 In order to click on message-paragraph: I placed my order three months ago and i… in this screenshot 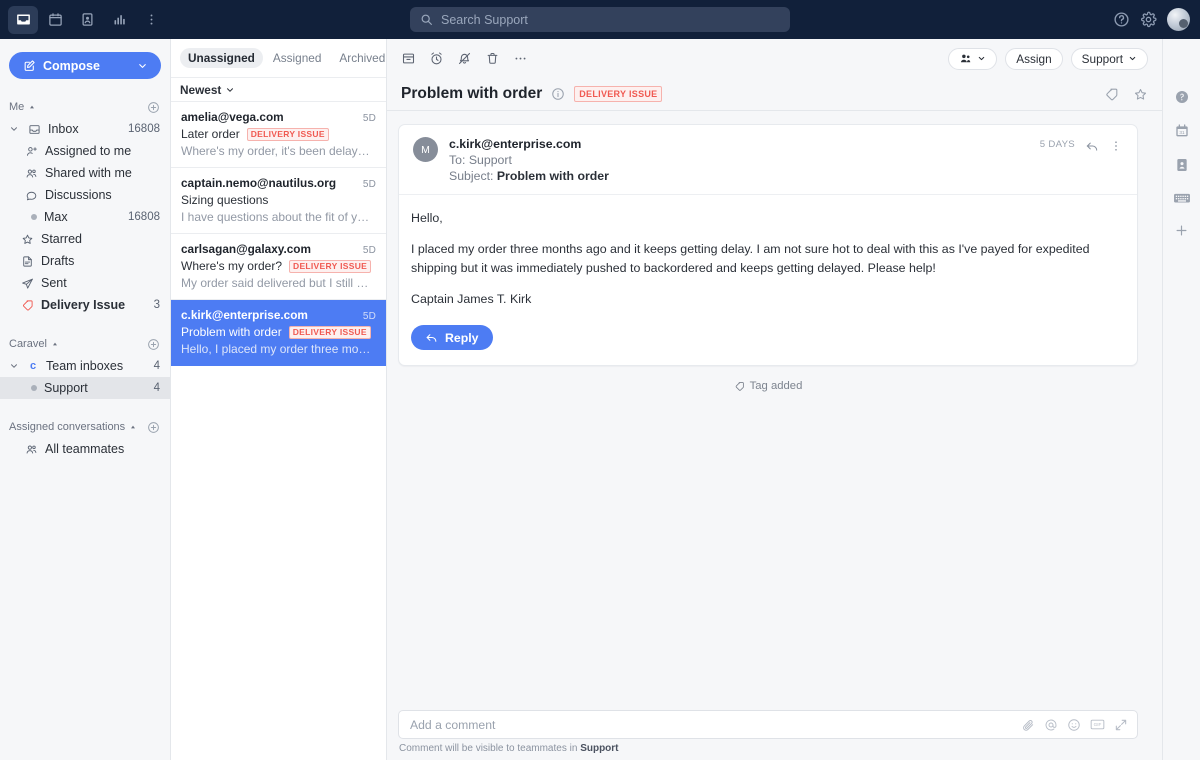, I will do `click(750, 258)`.